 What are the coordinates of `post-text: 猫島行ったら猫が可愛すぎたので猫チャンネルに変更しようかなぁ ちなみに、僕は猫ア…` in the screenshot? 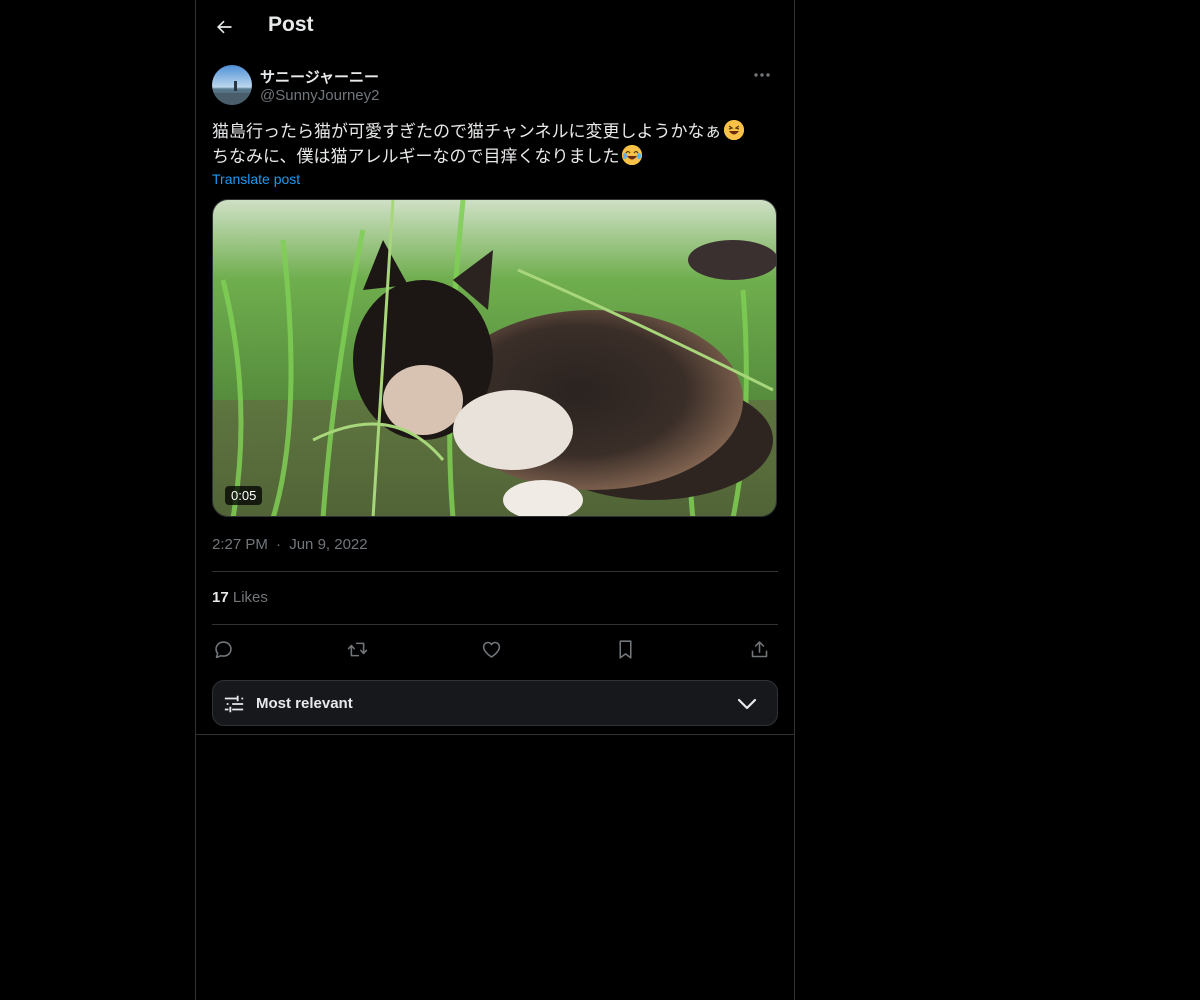 It's located at (495, 144).